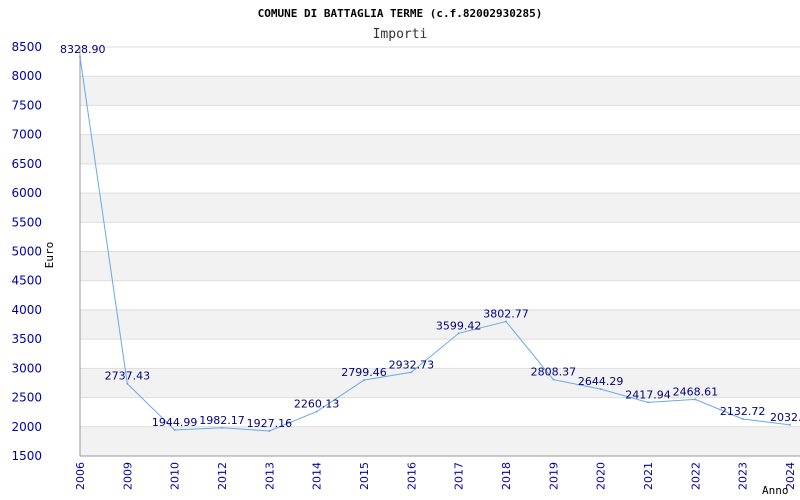  Describe the element at coordinates (506, 476) in the screenshot. I see `x-tick-label: 2018` at that location.